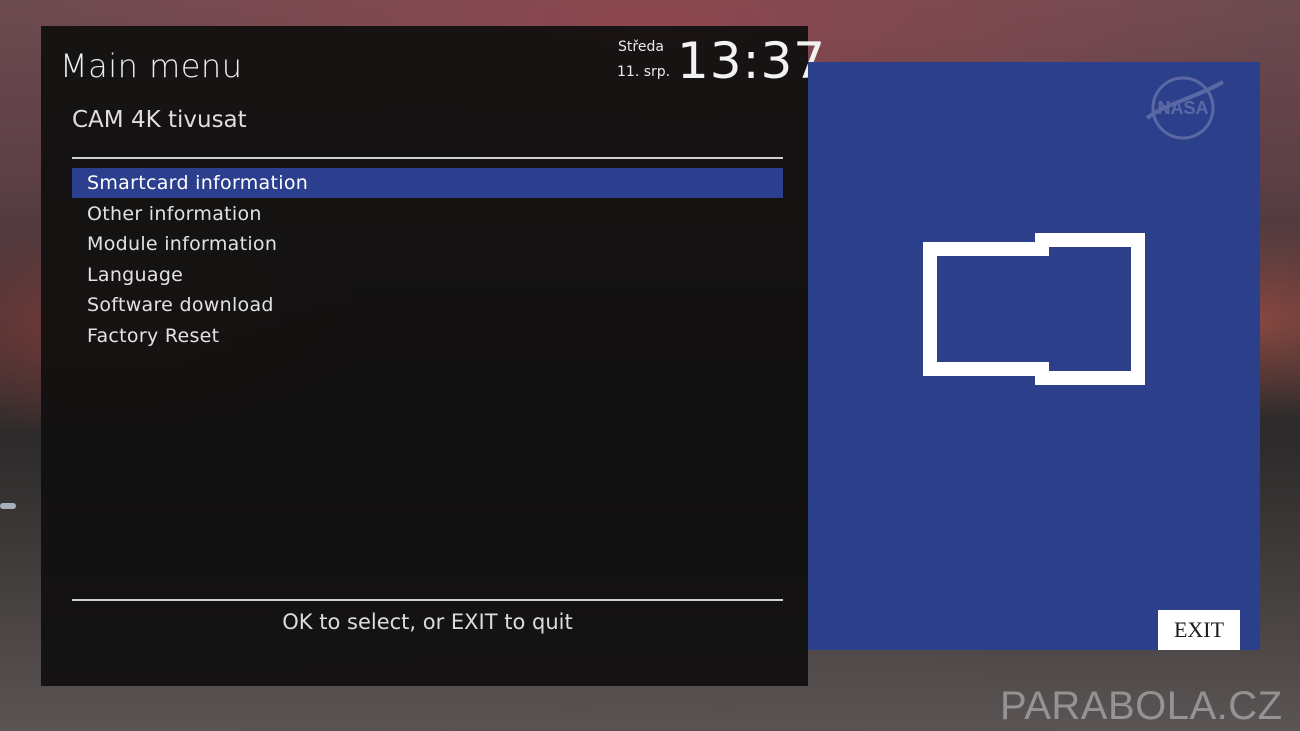 The image size is (1300, 731). I want to click on menu-item-smartcard-information: Smartcard information, so click(427, 183).